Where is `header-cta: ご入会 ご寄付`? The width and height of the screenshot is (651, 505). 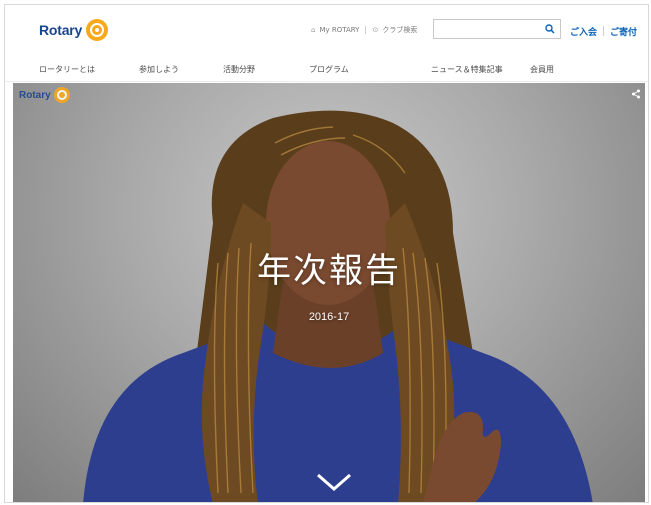 header-cta: ご入会 ご寄付 is located at coordinates (603, 31).